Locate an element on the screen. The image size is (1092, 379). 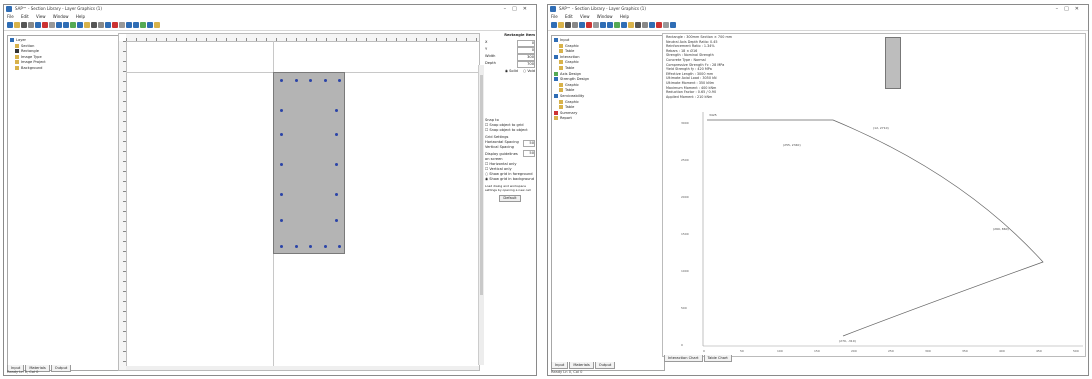
tab-table-chart: Table Chart is located at coordinates (717, 358).